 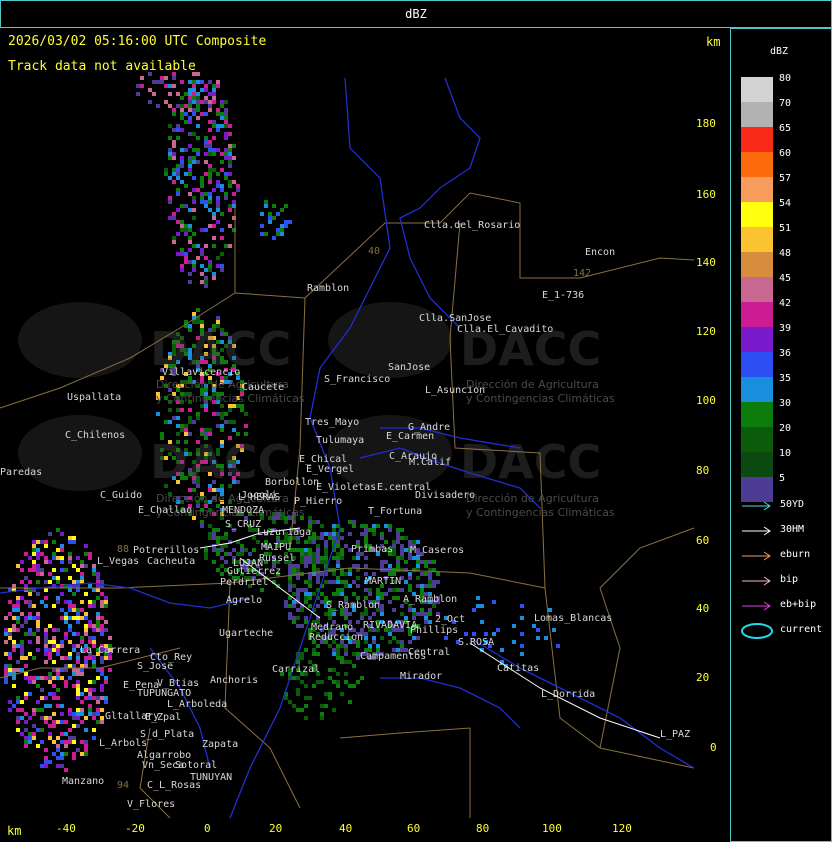 What do you see at coordinates (706, 194) in the screenshot?
I see `y-tick-label: 160` at bounding box center [706, 194].